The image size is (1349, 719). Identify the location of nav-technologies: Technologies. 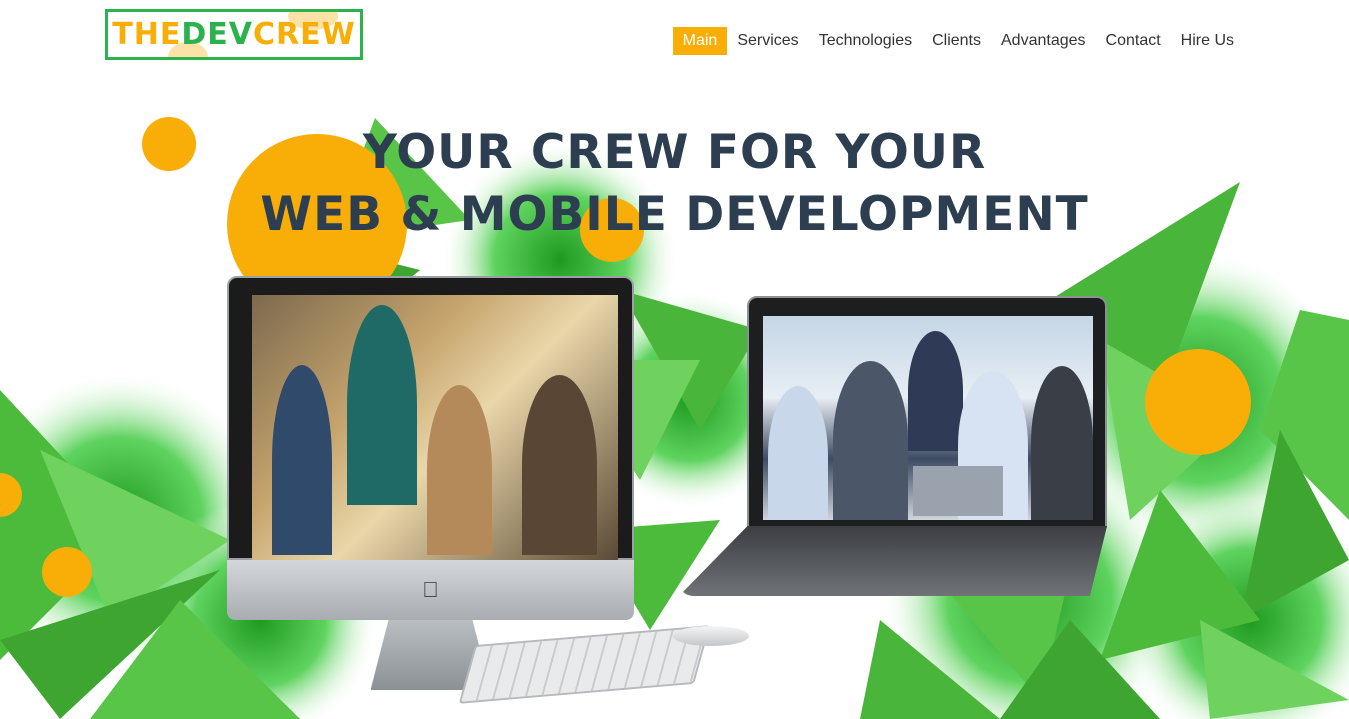
(865, 41).